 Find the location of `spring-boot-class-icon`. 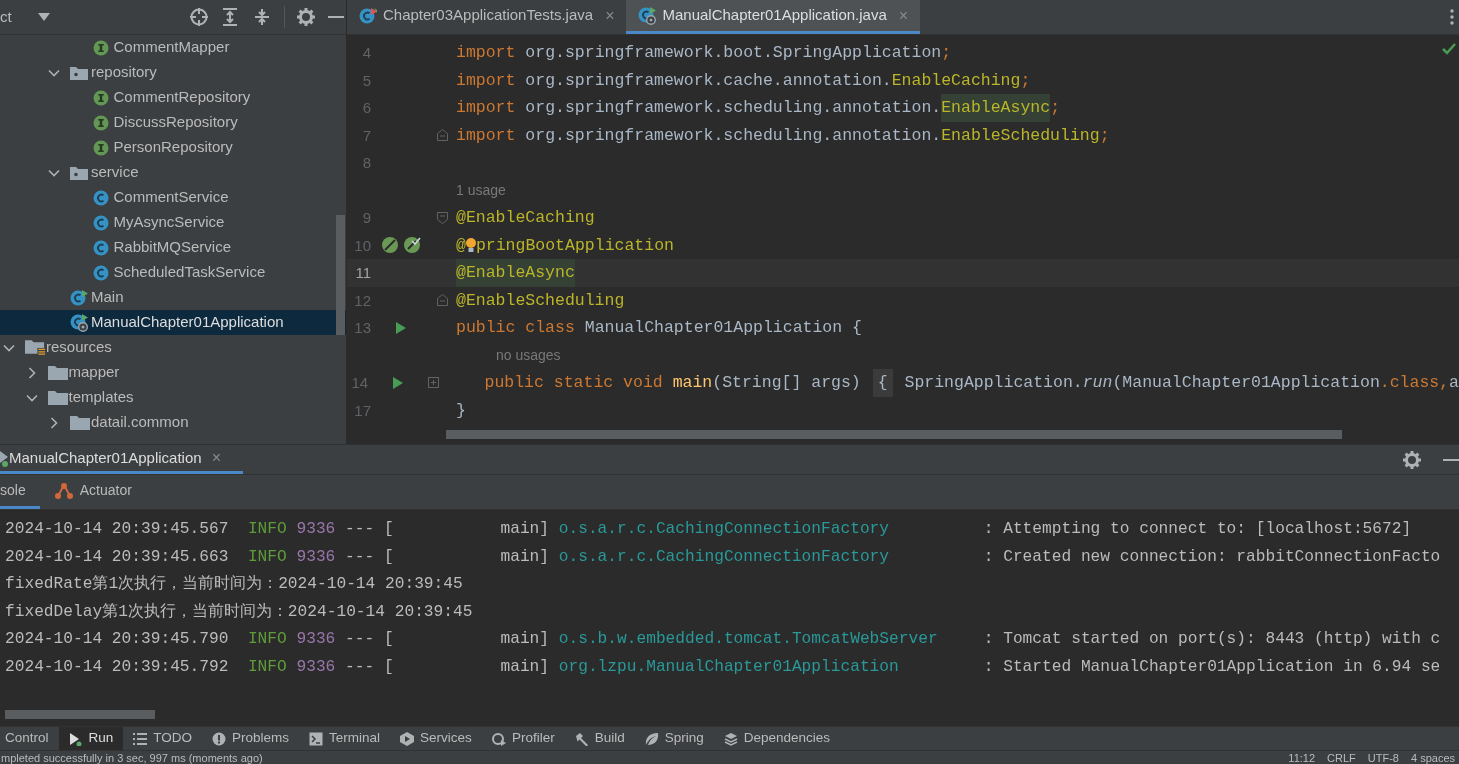

spring-boot-class-icon is located at coordinates (79, 322).